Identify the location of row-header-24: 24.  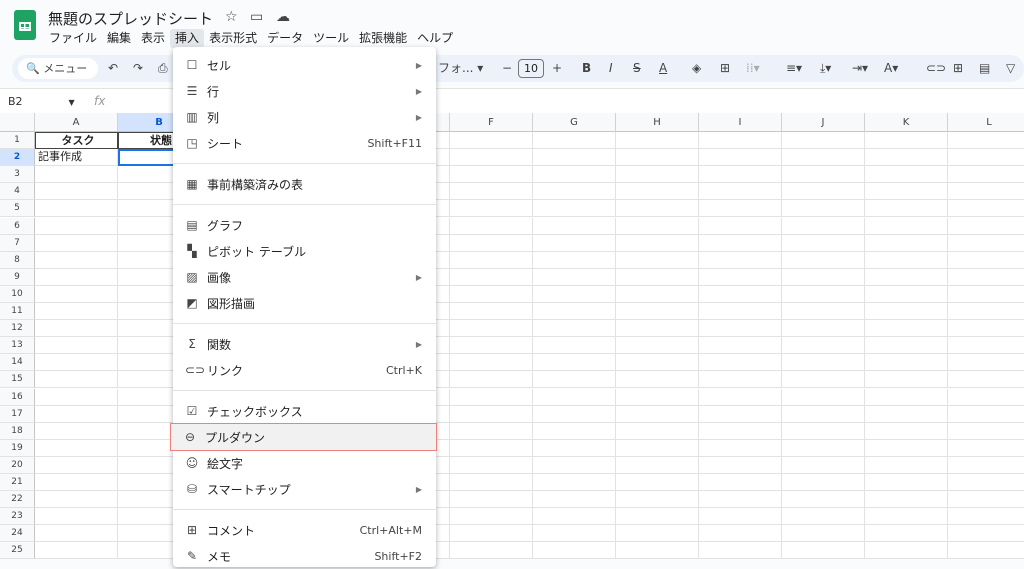
(17, 534).